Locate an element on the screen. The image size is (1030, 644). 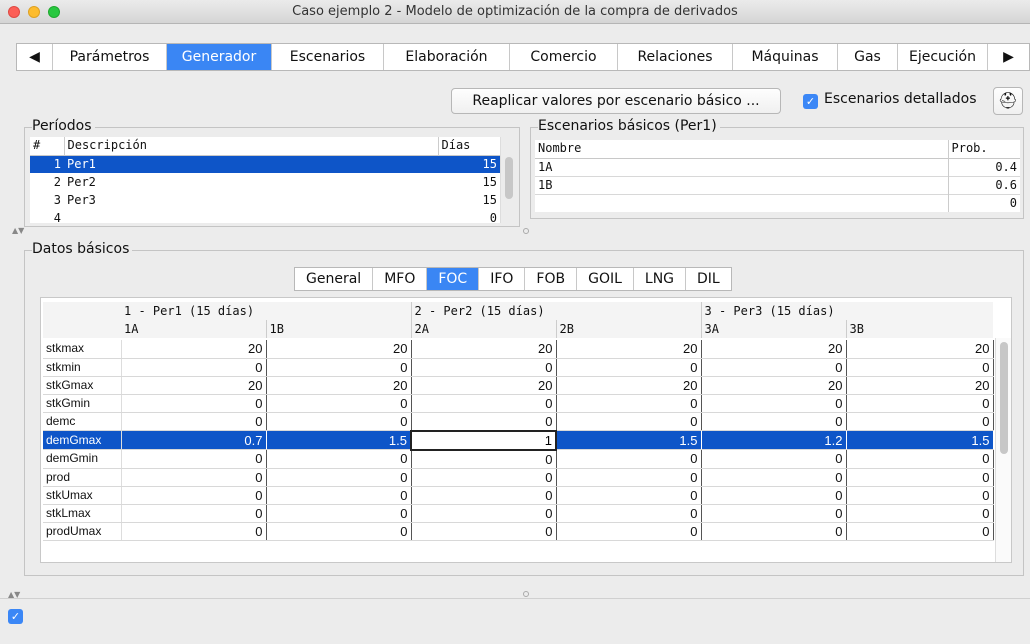
grid-row: stkLmax 0 0 0 0 0 0 is located at coordinates (518, 513).